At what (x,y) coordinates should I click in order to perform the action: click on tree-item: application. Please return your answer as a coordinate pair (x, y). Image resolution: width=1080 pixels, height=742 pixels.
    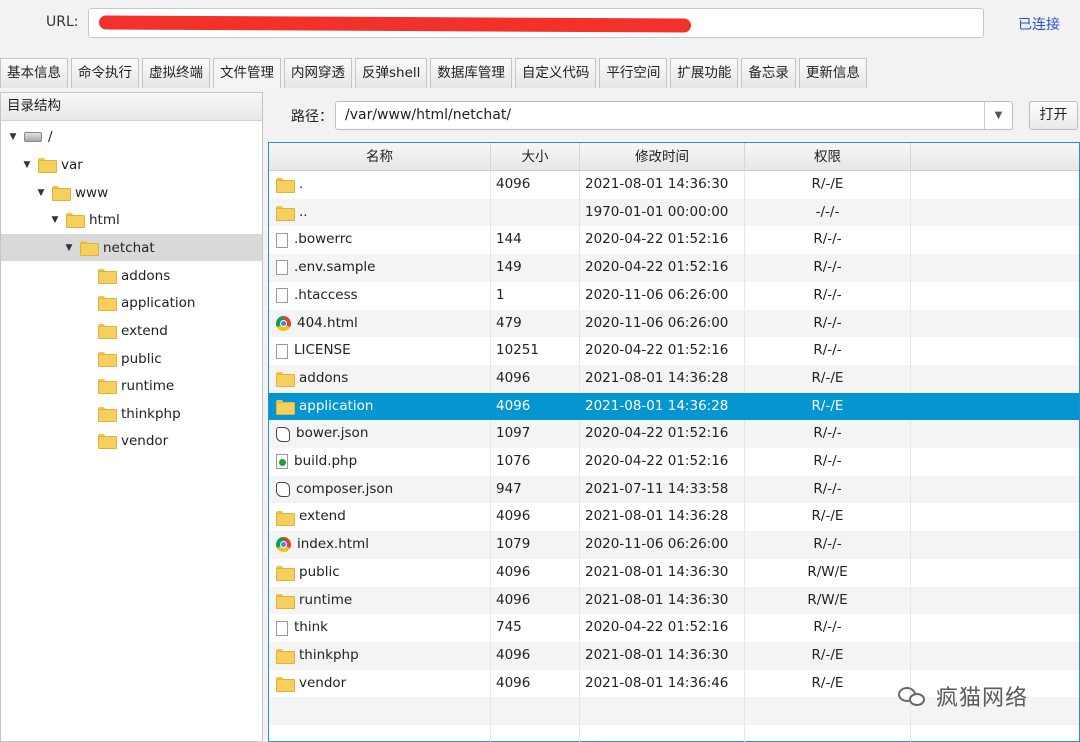
    Looking at the image, I should click on (131, 302).